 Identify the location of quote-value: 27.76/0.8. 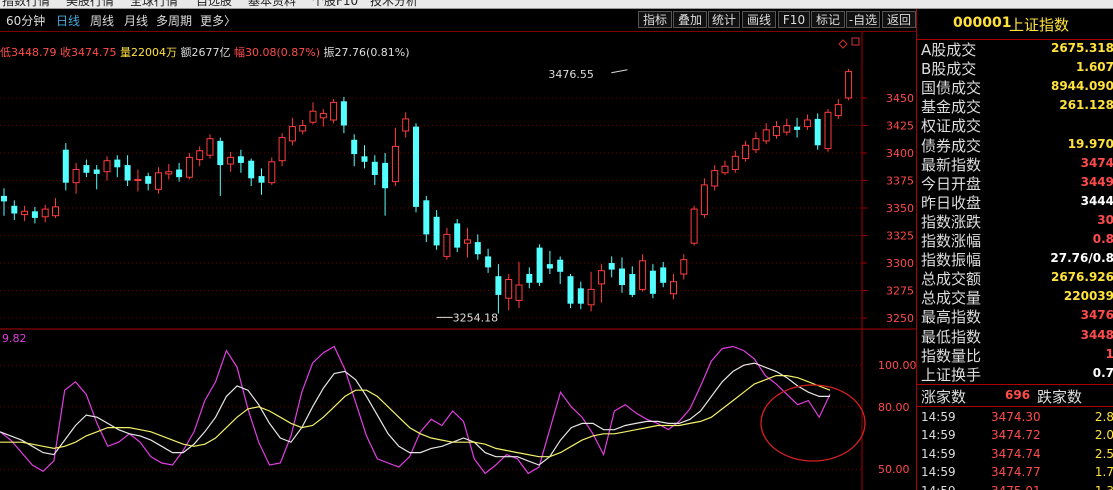
(1081, 258).